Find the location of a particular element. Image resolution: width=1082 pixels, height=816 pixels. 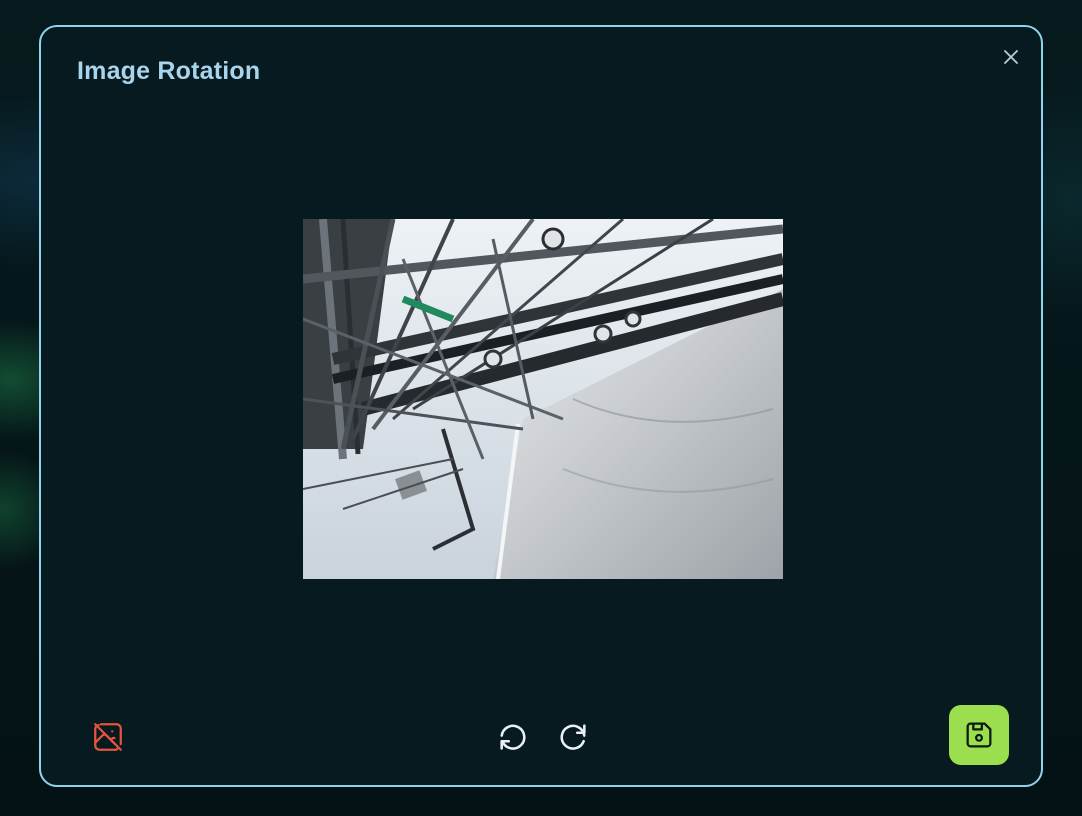

save-floppy-icon is located at coordinates (979, 735).